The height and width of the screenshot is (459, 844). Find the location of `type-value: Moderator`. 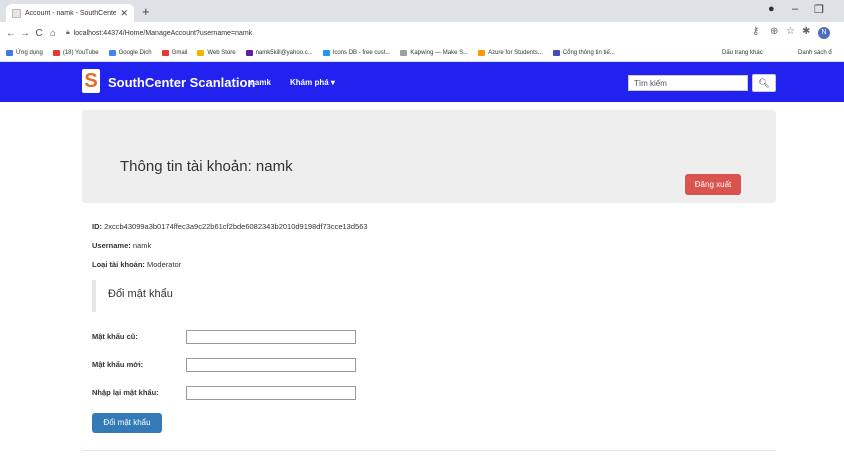

type-value: Moderator is located at coordinates (164, 264).